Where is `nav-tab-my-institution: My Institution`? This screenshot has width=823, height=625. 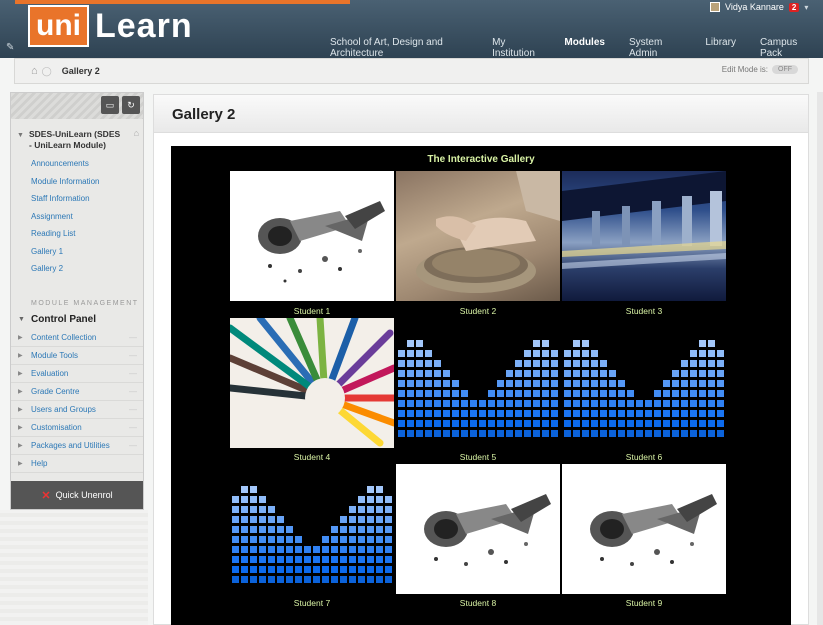
nav-tab-my-institution: My Institution is located at coordinates (516, 48).